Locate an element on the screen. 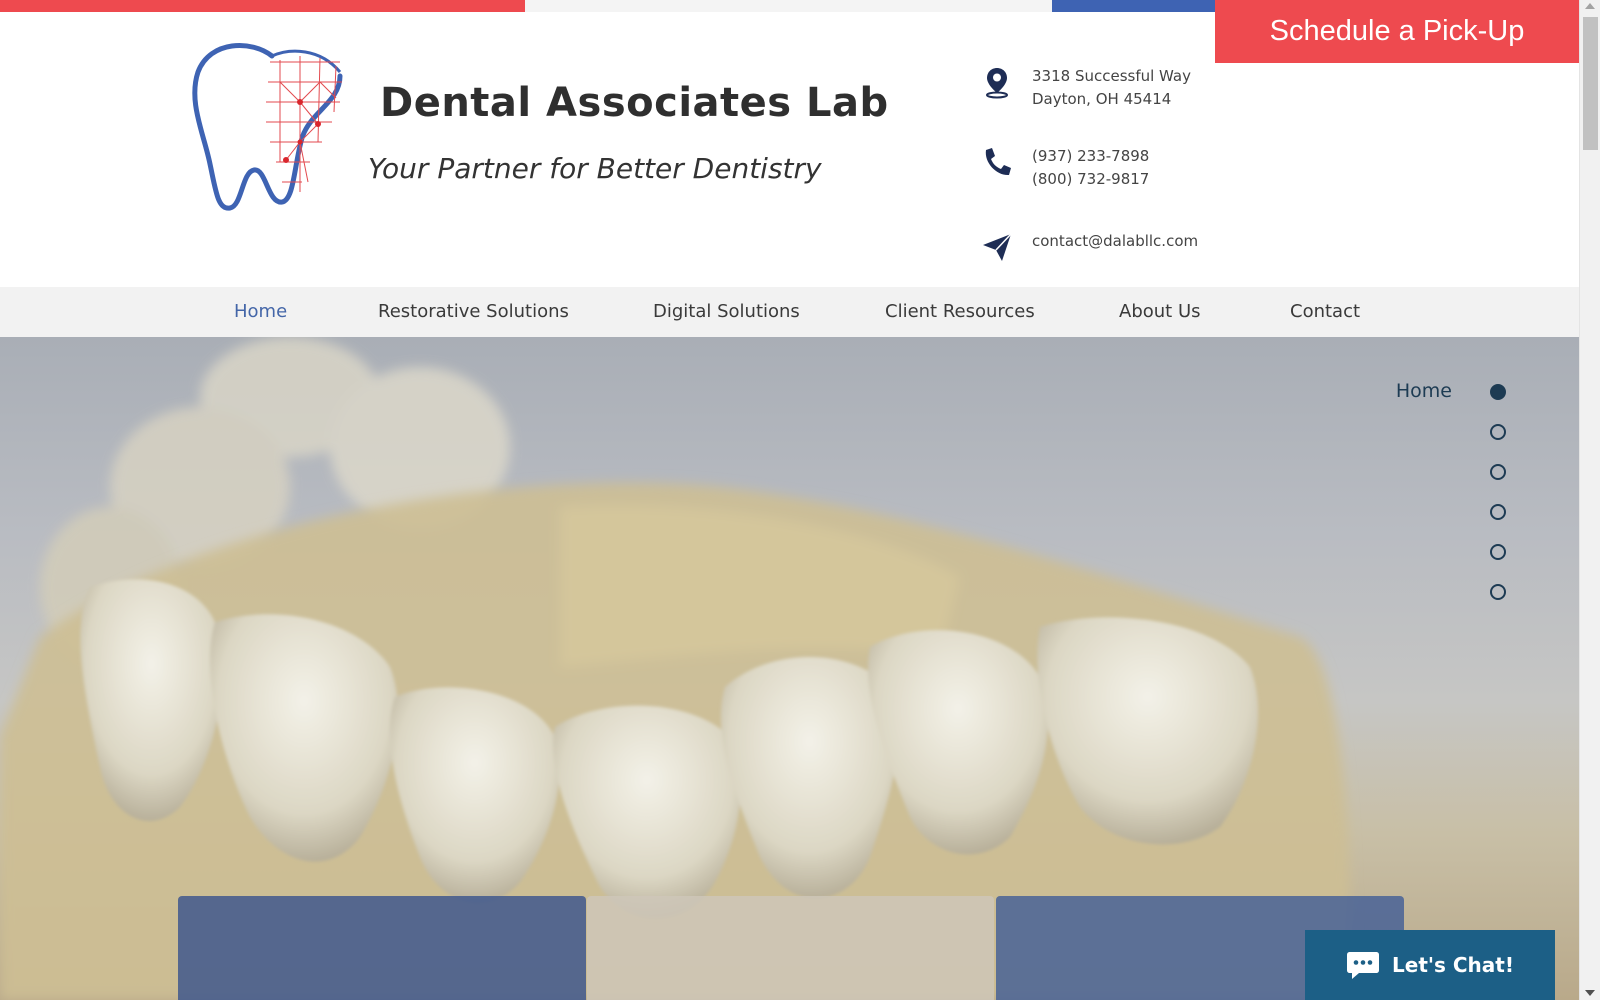 The image size is (1600, 1000). strip-blue is located at coordinates (1134, 6).